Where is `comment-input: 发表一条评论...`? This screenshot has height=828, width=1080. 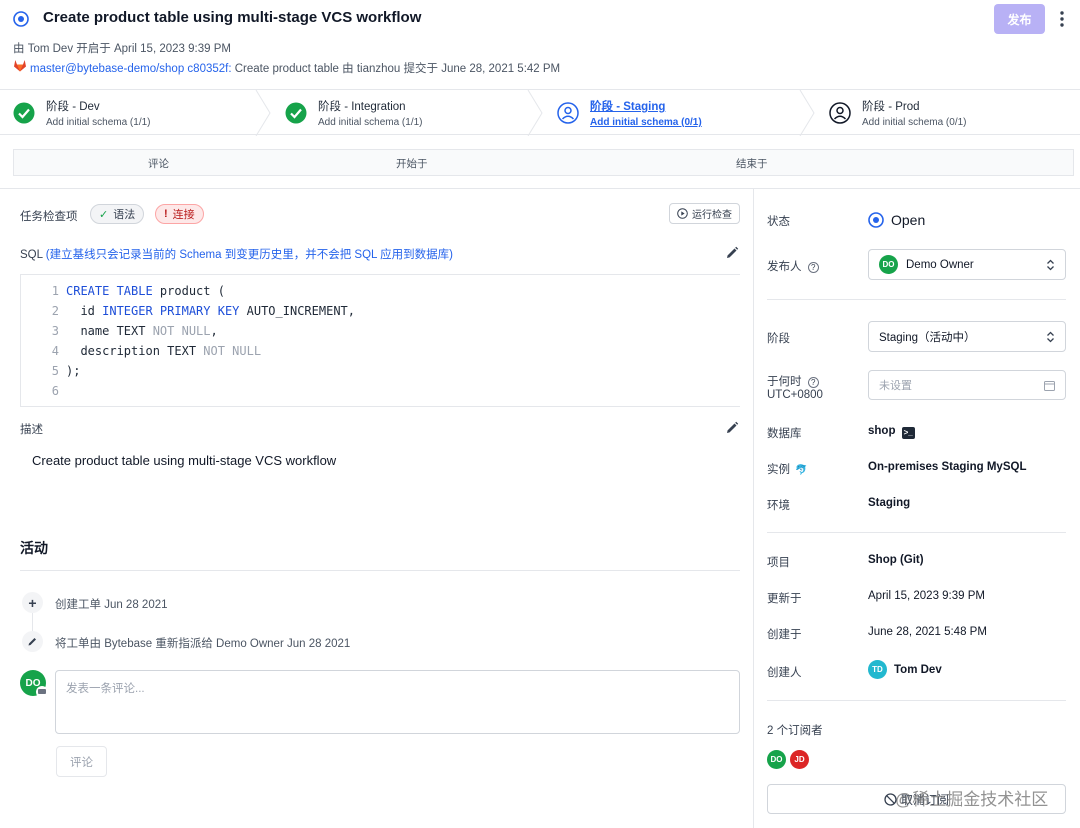
comment-input: 发表一条评论... is located at coordinates (397, 702).